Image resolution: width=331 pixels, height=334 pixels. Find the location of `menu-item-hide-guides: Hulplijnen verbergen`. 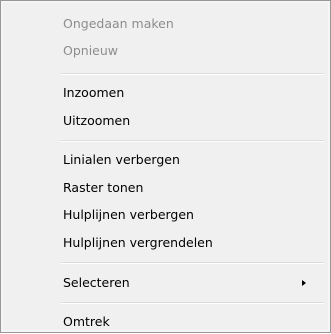

menu-item-hide-guides: Hulplijnen verbergen is located at coordinates (191, 215).